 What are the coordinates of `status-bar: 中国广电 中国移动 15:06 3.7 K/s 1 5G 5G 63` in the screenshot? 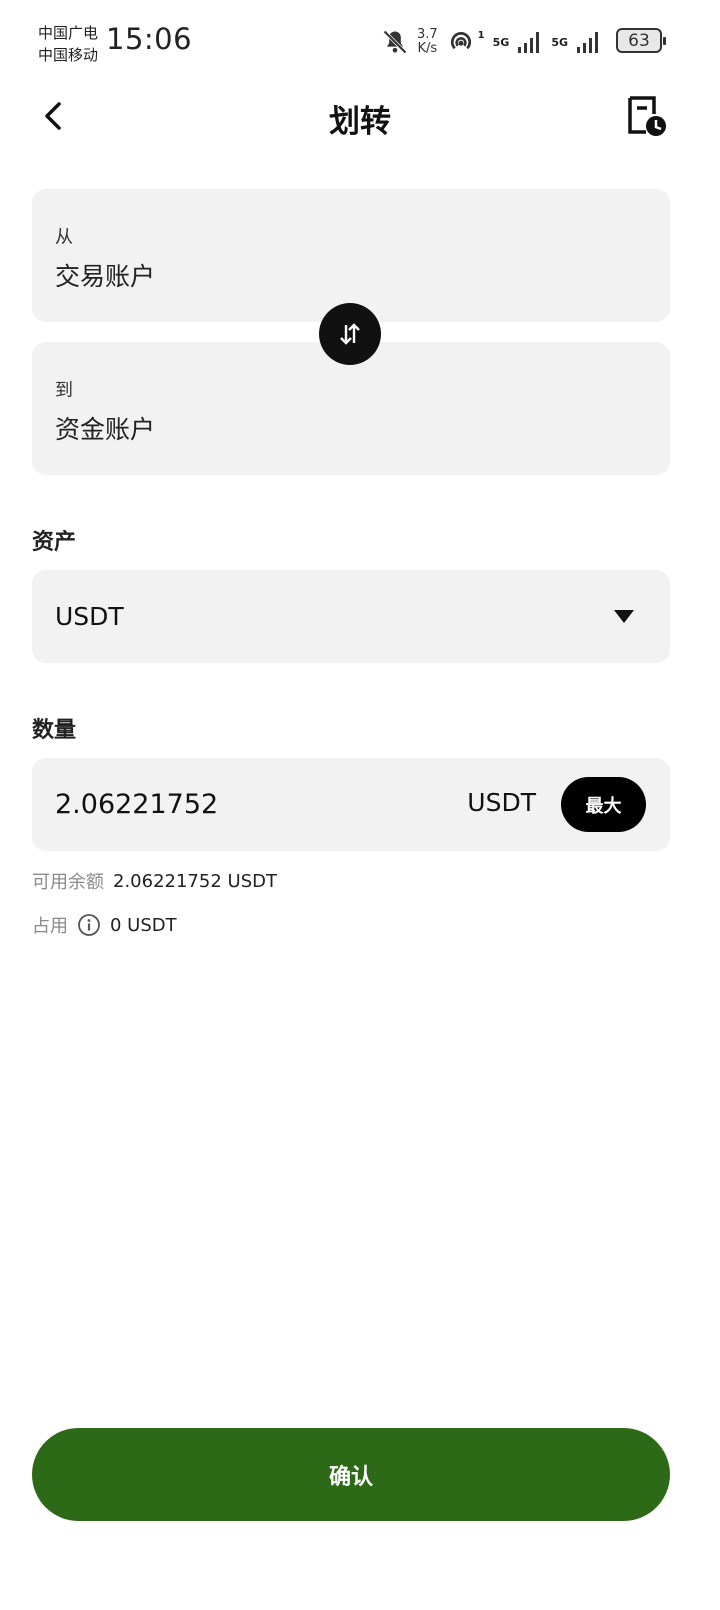 It's located at (360, 42).